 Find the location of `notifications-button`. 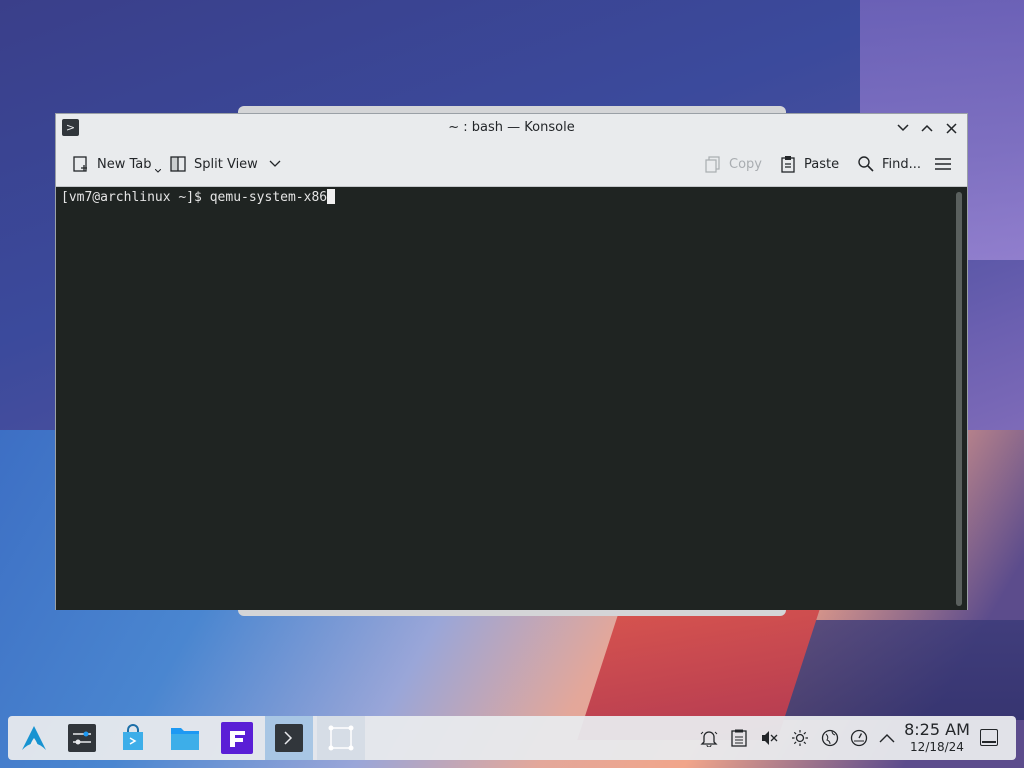

notifications-button is located at coordinates (709, 738).